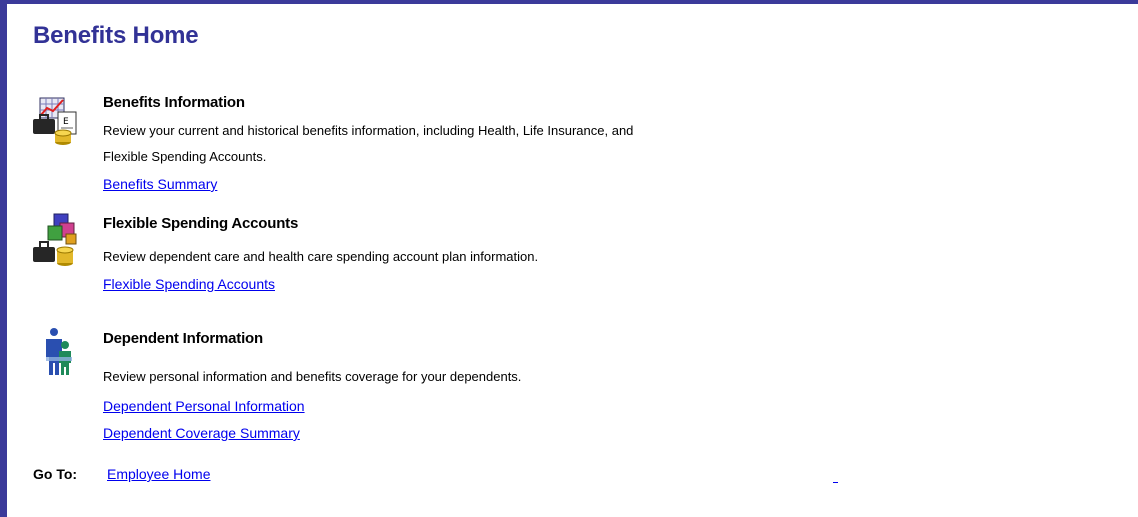 The image size is (1138, 517). I want to click on dependent-coverage-summary-link: Dependent Coverage Summary, so click(201, 433).